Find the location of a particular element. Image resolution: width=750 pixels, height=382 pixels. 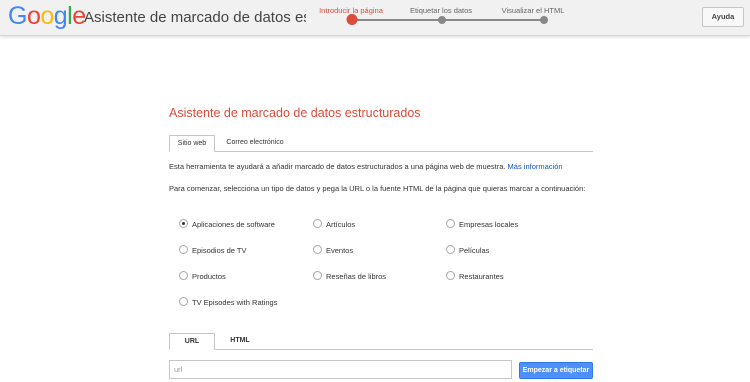

radio-label: Productos is located at coordinates (209, 276).